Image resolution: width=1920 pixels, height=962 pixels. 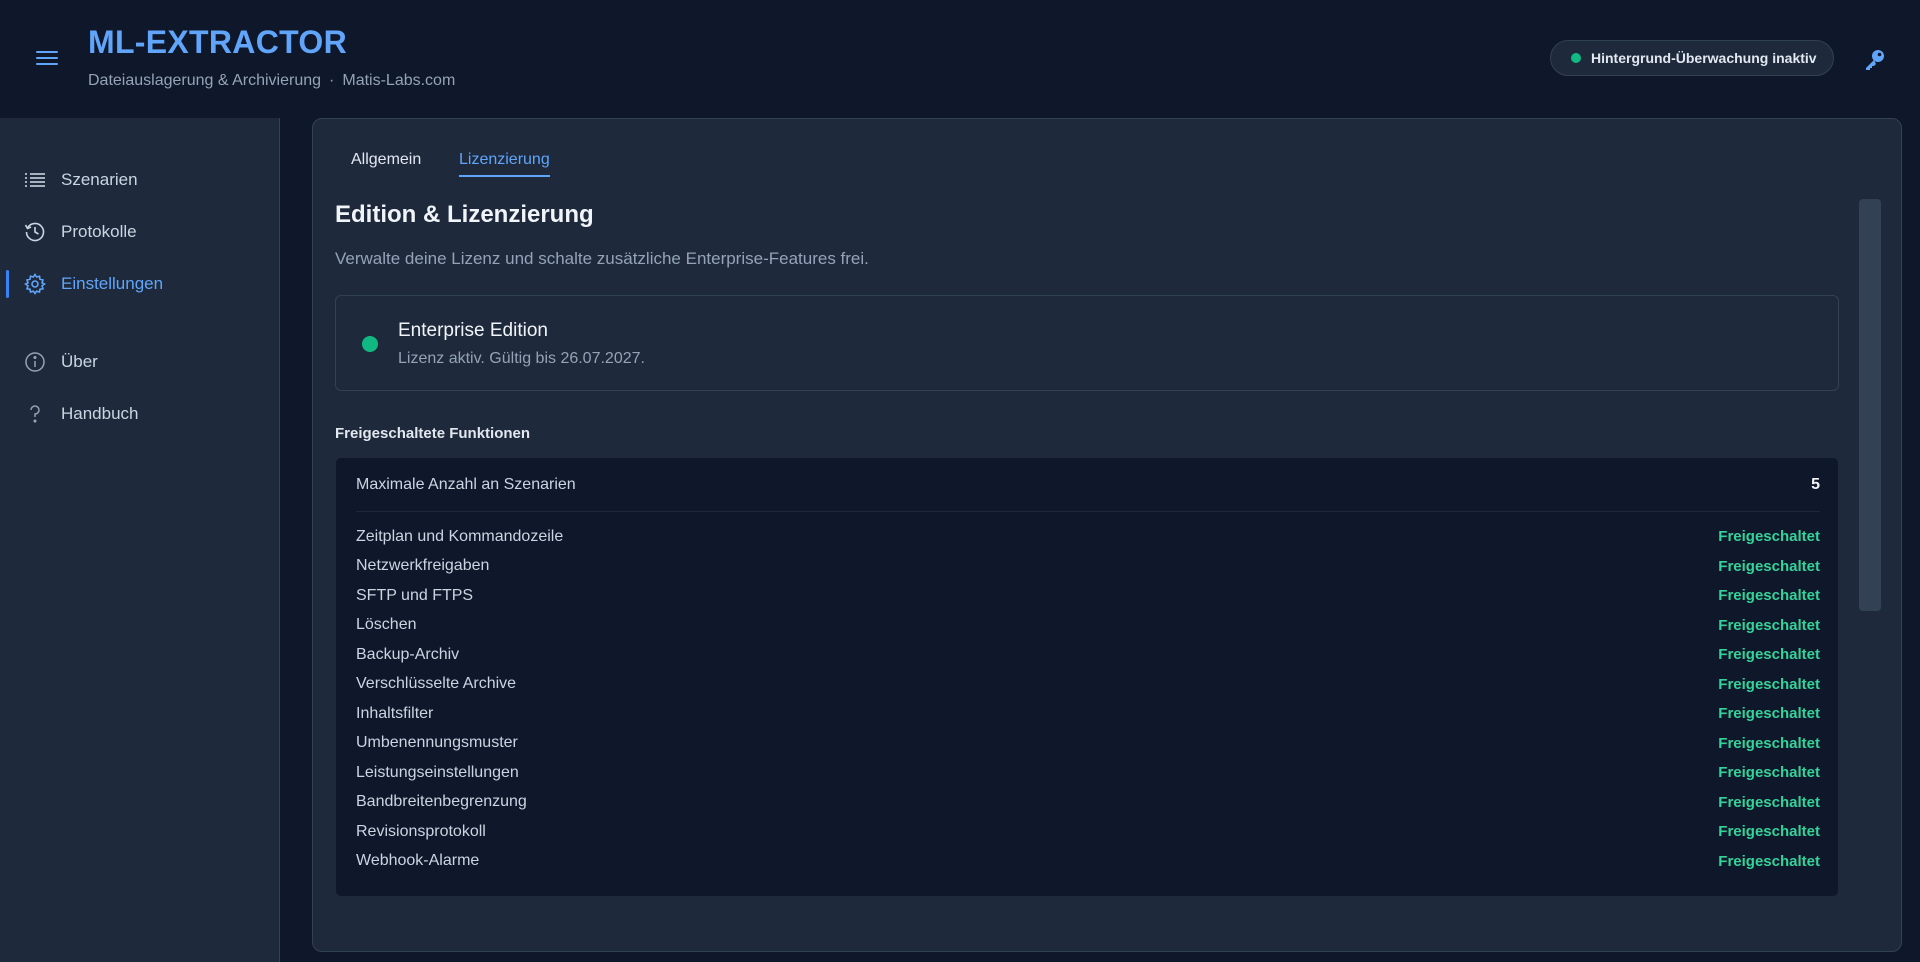 What do you see at coordinates (140, 362) in the screenshot?
I see `sidebar-item-ueber: Über` at bounding box center [140, 362].